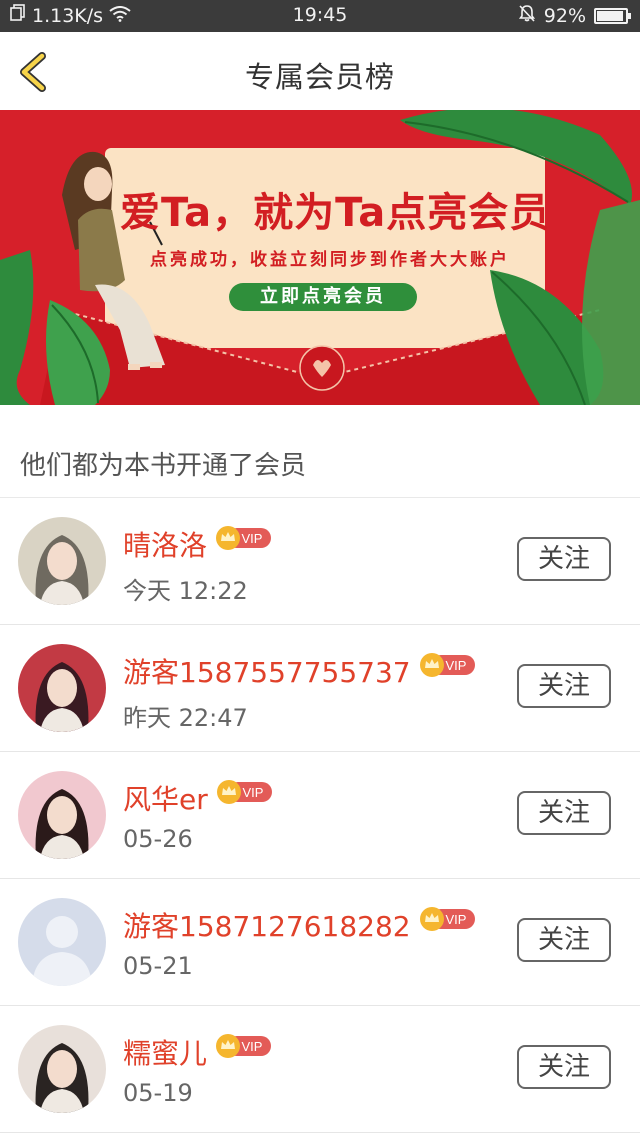 The height and width of the screenshot is (1138, 640). Describe the element at coordinates (158, 839) in the screenshot. I see `member-time: 05-26` at that location.